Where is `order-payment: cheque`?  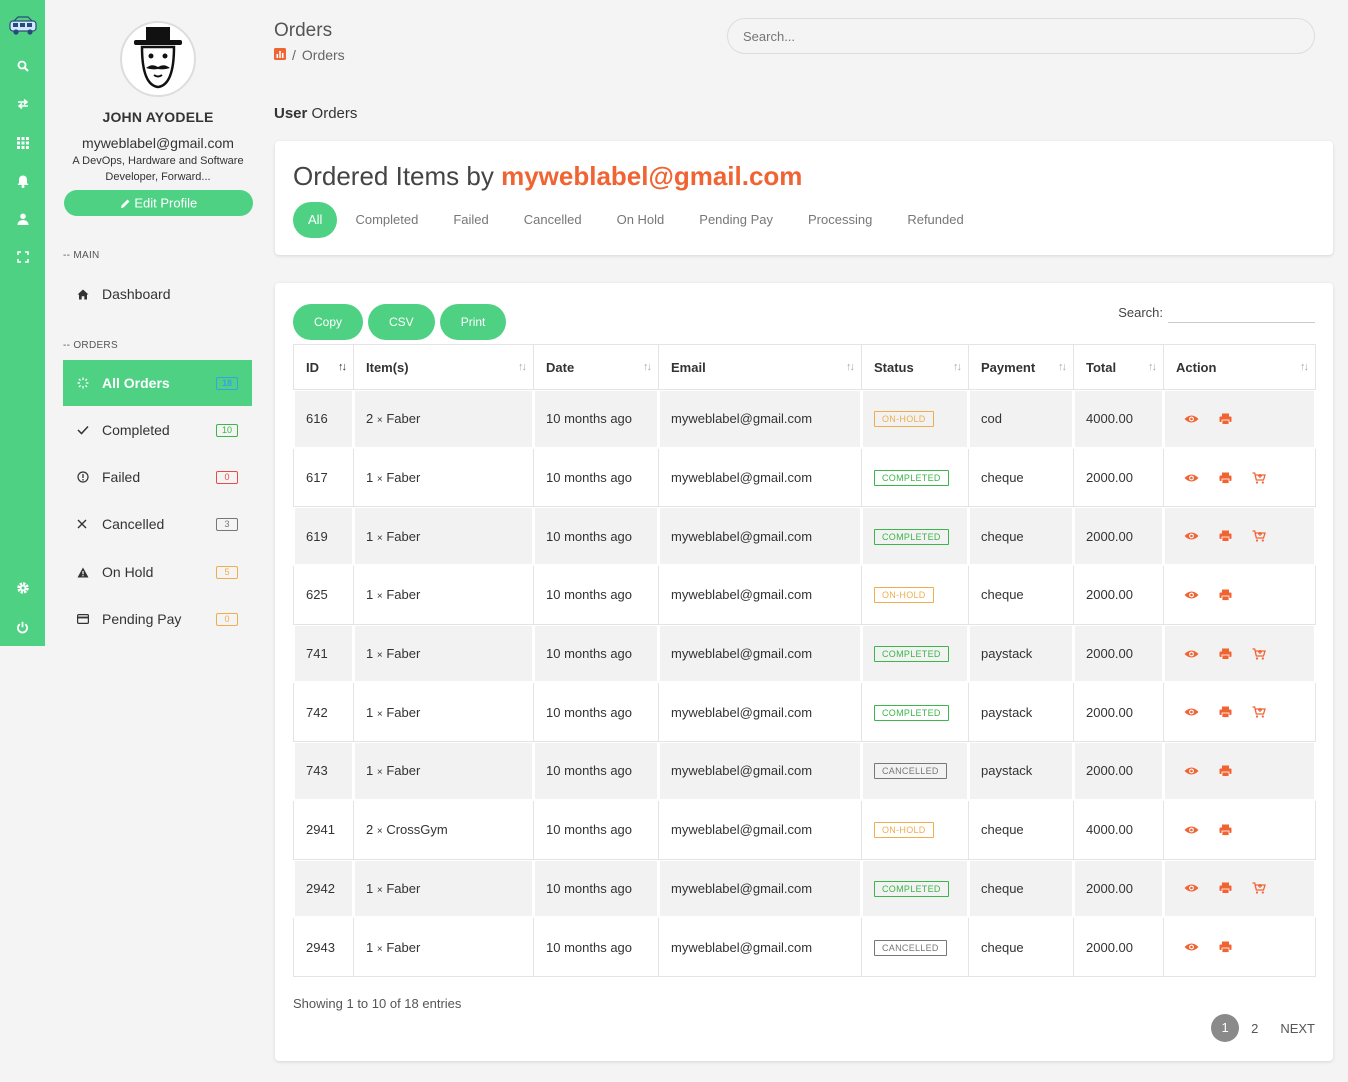 order-payment: cheque is located at coordinates (1021, 536).